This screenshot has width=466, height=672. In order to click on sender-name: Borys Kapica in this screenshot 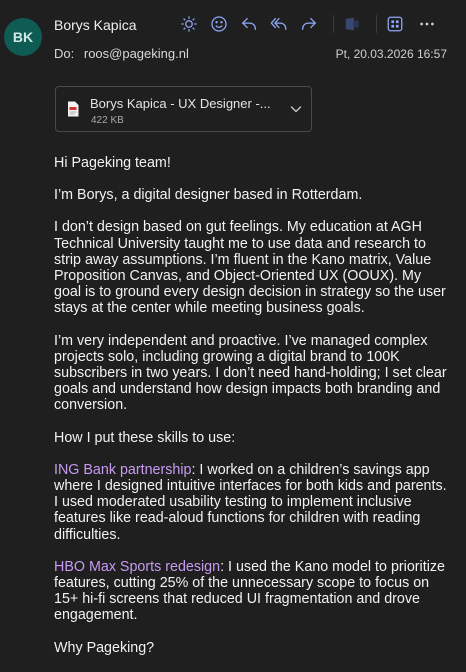, I will do `click(95, 25)`.